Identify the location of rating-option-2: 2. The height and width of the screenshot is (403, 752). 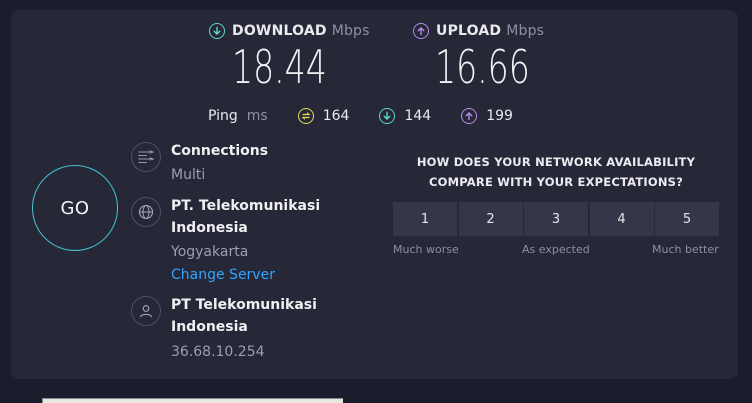
(490, 219).